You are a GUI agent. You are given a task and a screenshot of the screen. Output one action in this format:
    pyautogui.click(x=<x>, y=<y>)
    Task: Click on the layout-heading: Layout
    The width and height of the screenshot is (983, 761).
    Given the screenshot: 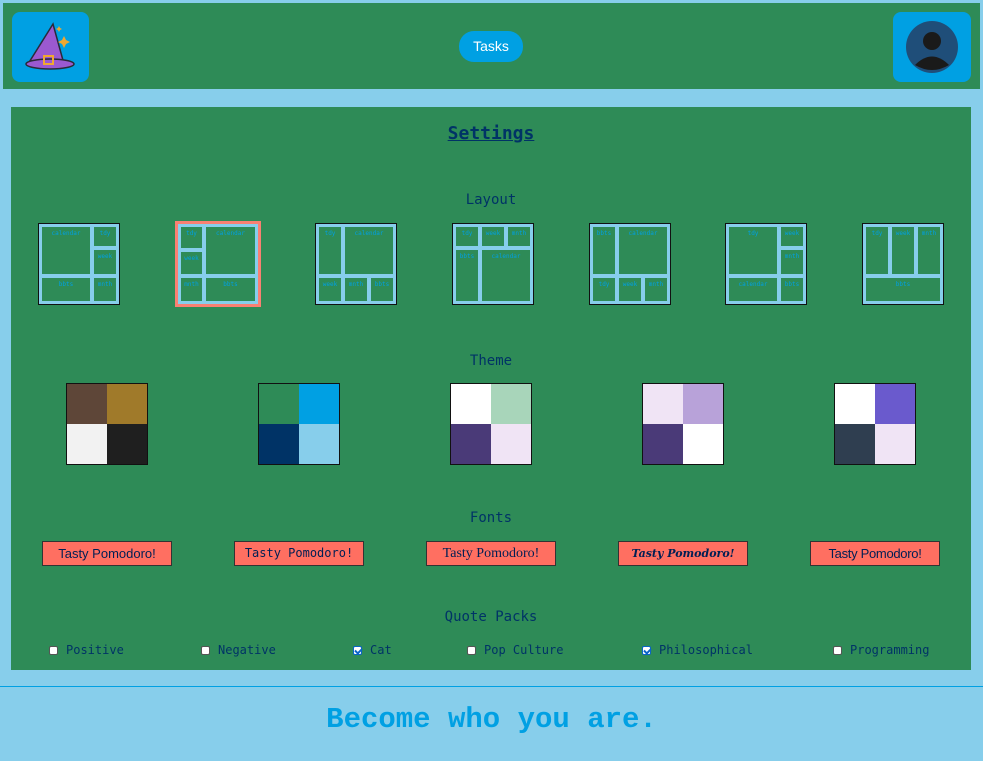 What is the action you would take?
    pyautogui.click(x=491, y=200)
    